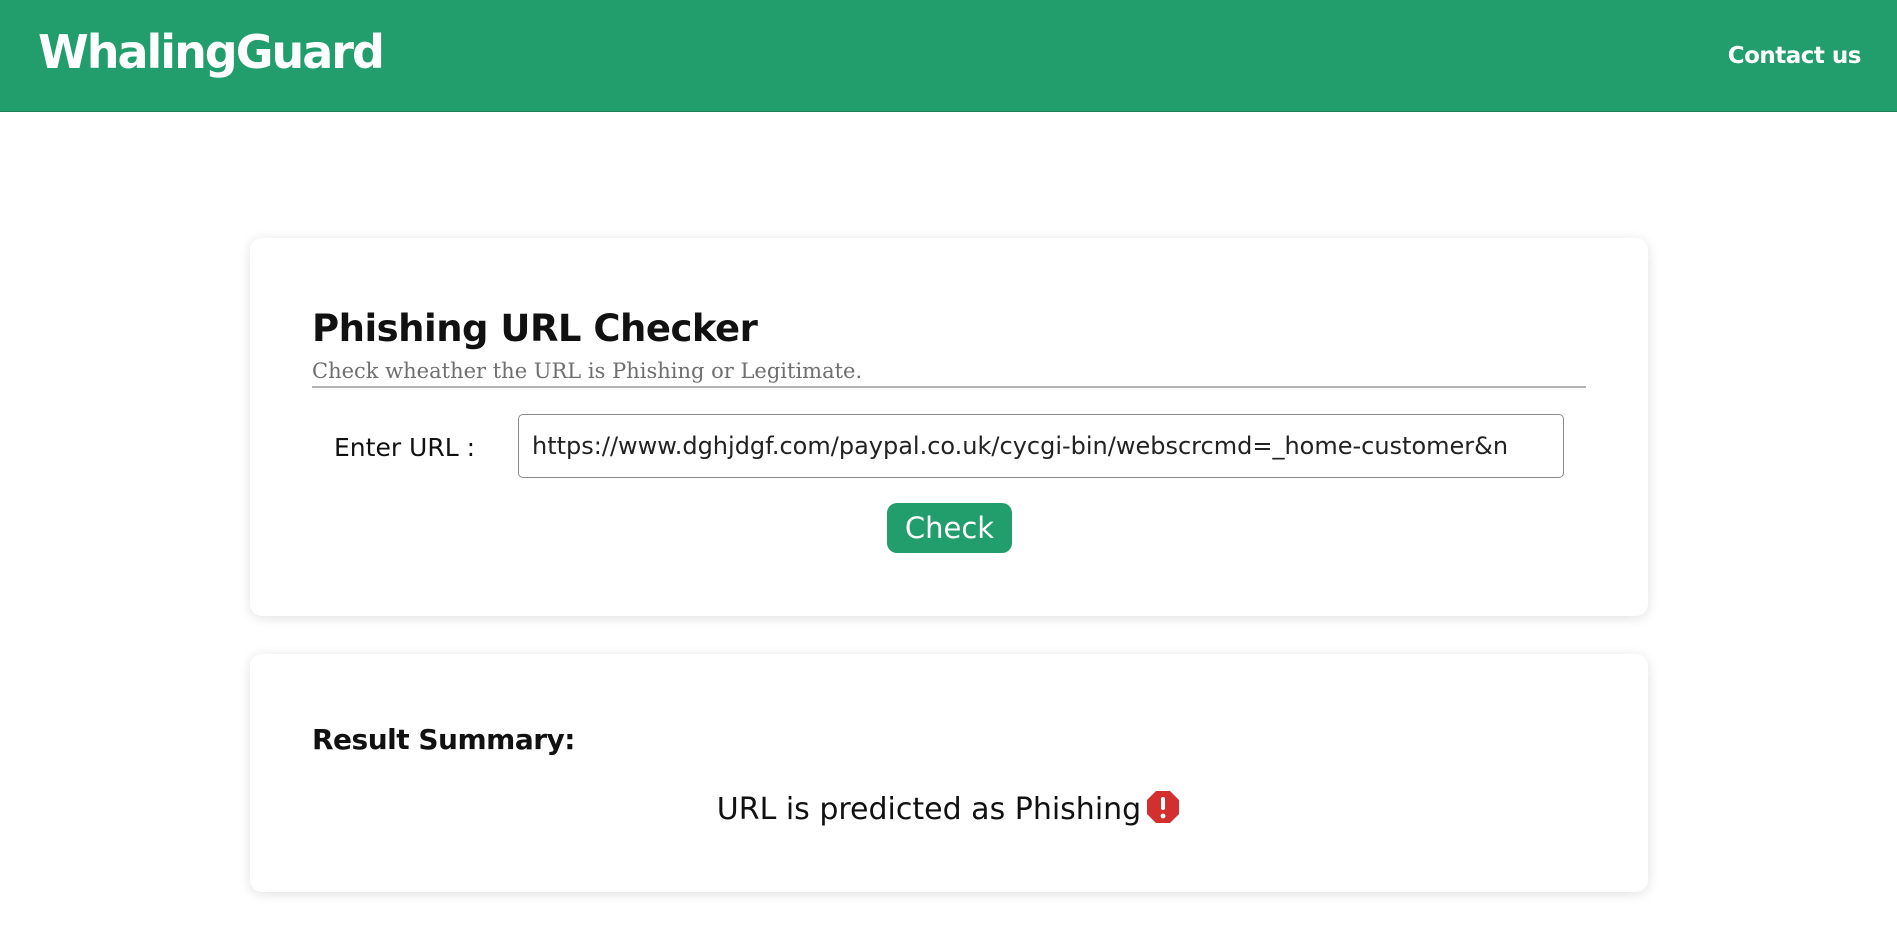 The width and height of the screenshot is (1897, 939). Describe the element at coordinates (1795, 56) in the screenshot. I see `contact-us-link: Contact us` at that location.